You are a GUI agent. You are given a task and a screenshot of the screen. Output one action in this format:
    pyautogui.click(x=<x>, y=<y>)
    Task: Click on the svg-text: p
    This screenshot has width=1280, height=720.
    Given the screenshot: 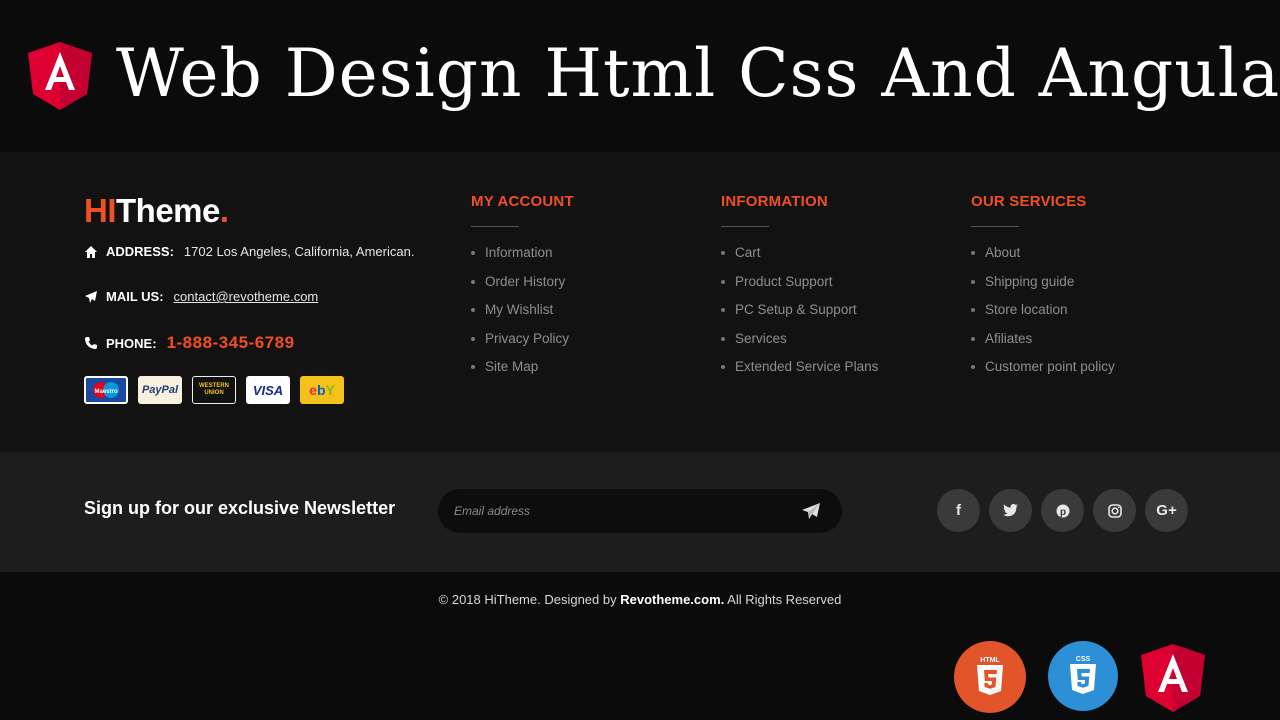 What is the action you would take?
    pyautogui.click(x=1062, y=512)
    